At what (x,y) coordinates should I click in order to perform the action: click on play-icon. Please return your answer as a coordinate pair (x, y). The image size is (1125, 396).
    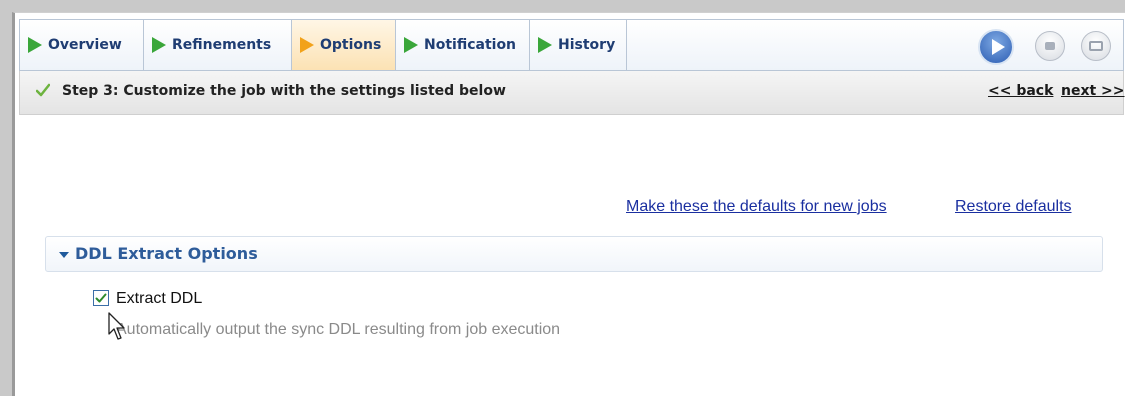
    Looking at the image, I should click on (998, 47).